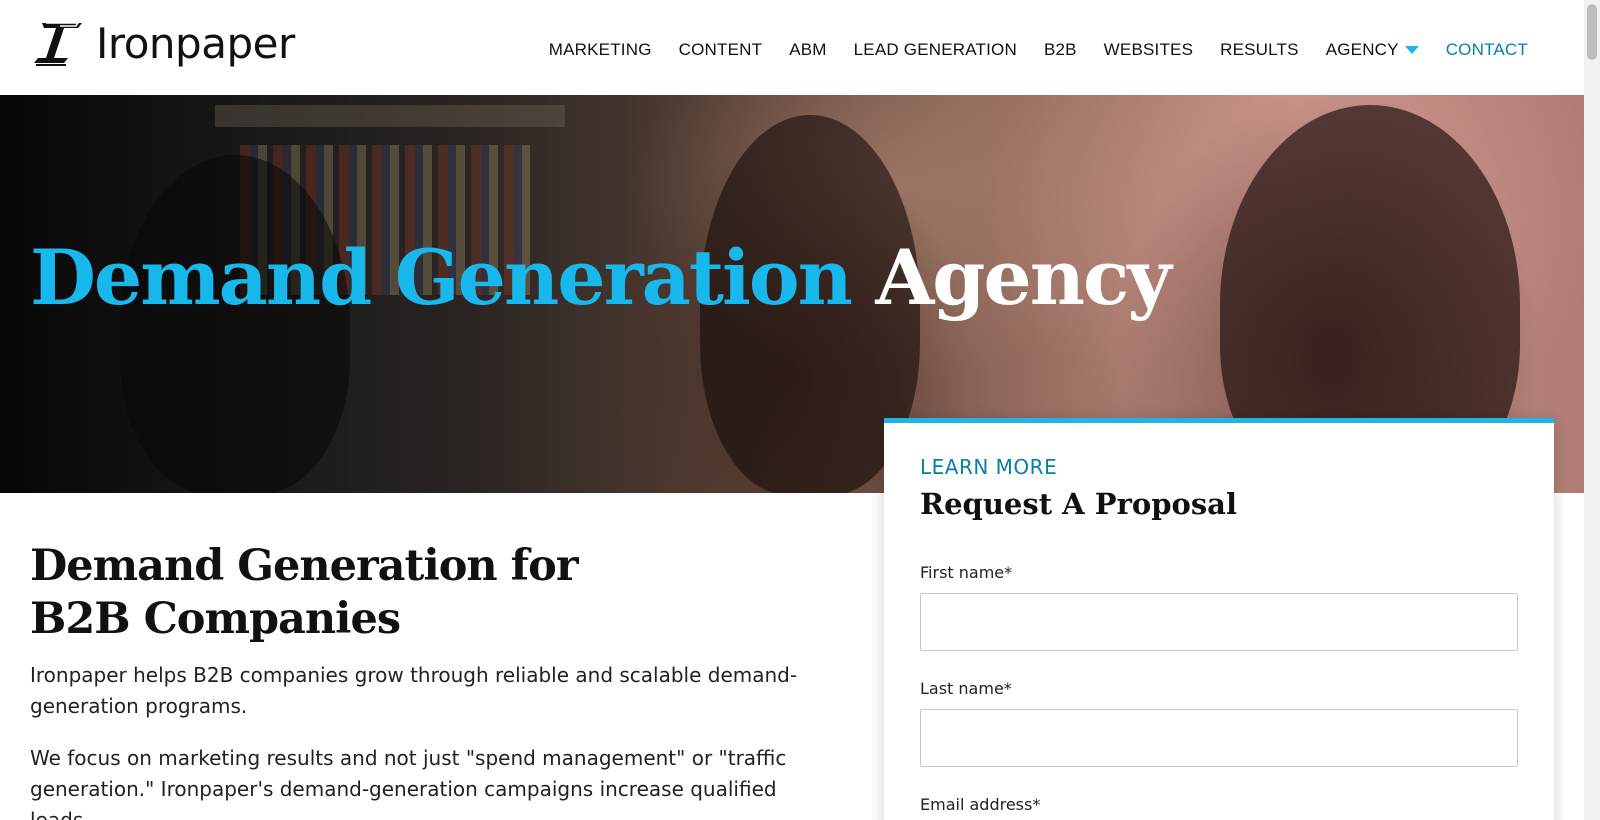 This screenshot has height=820, width=1600. What do you see at coordinates (600, 50) in the screenshot?
I see `nav-marketing: MARKETING` at bounding box center [600, 50].